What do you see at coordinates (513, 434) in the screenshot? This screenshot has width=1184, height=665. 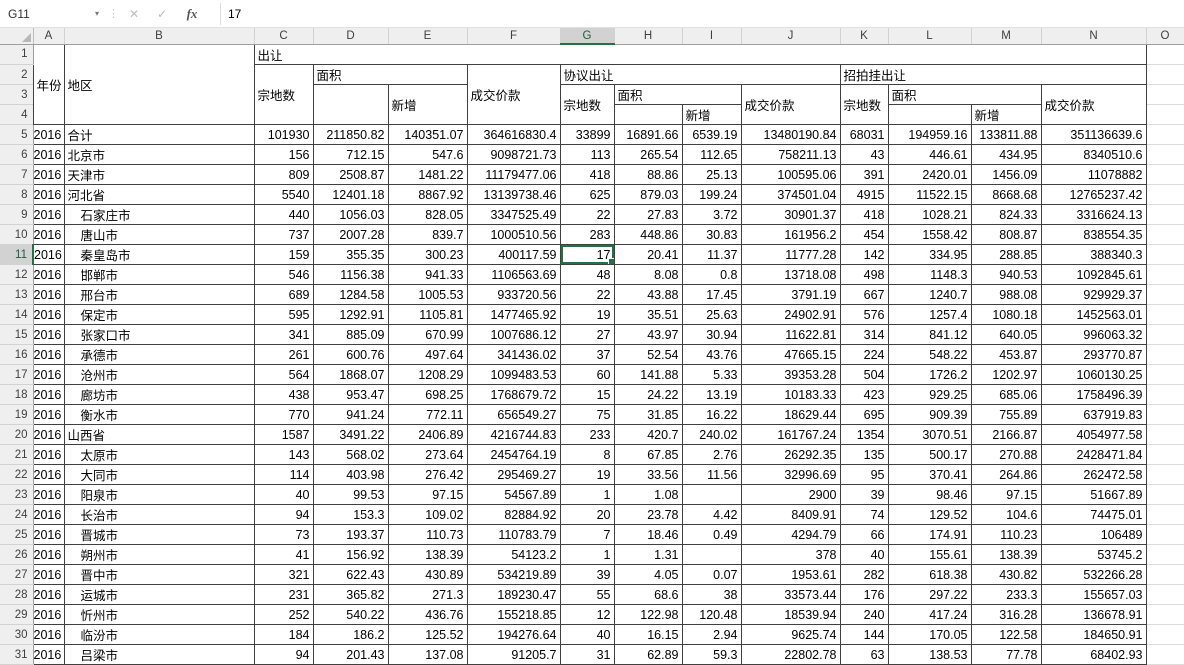 I see `cell-F20: 4216744.83` at bounding box center [513, 434].